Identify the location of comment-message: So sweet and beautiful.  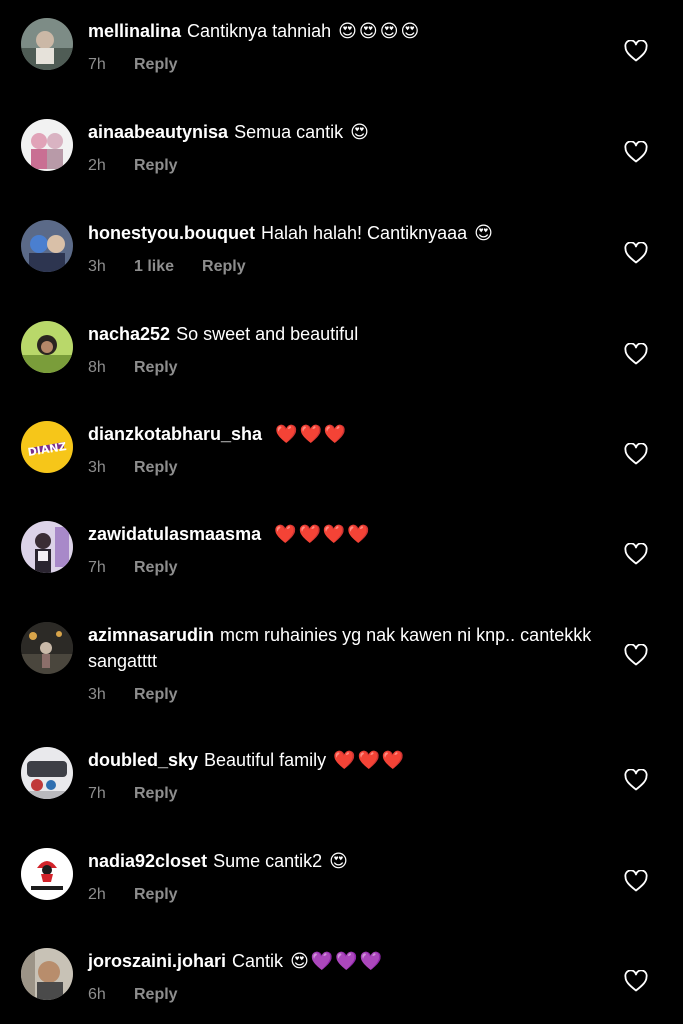
(267, 334).